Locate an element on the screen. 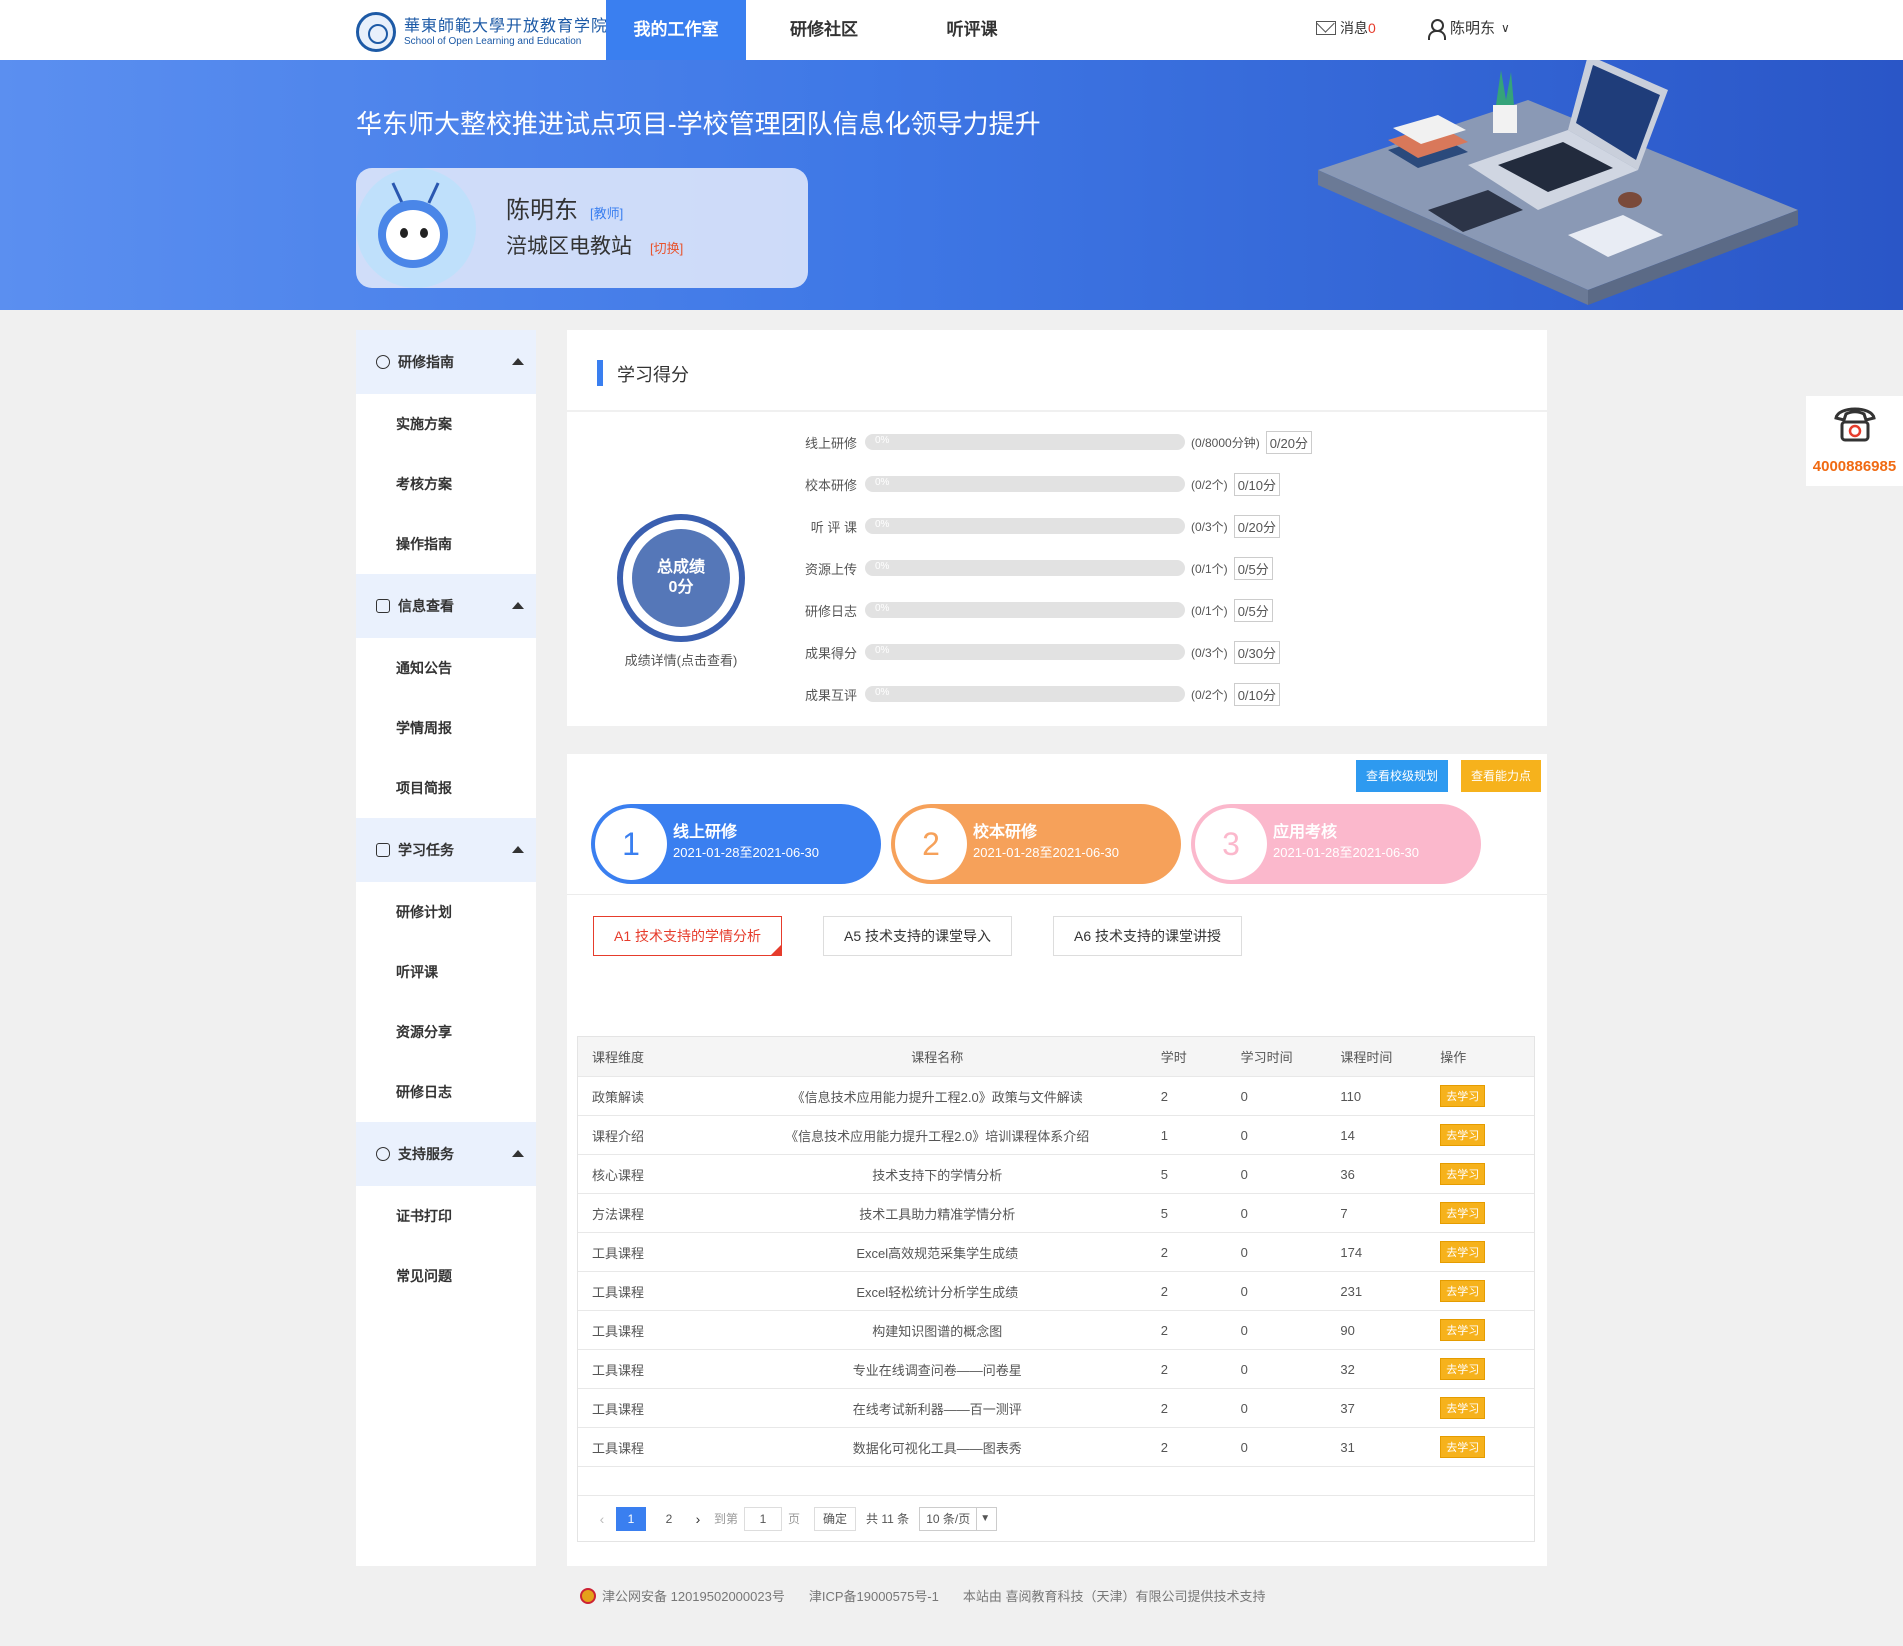 The width and height of the screenshot is (1903, 1646). score-detail-link: 成绩详情(点击查看) is located at coordinates (681, 659).